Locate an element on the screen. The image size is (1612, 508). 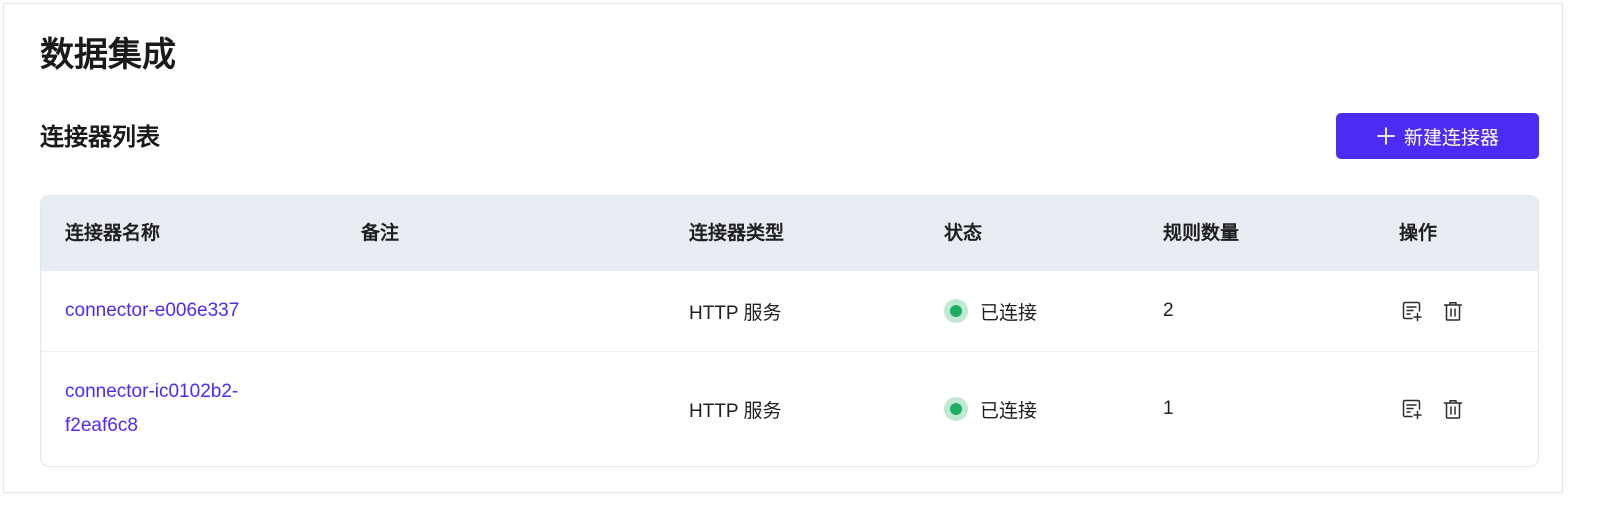
plus-icon is located at coordinates (1386, 136).